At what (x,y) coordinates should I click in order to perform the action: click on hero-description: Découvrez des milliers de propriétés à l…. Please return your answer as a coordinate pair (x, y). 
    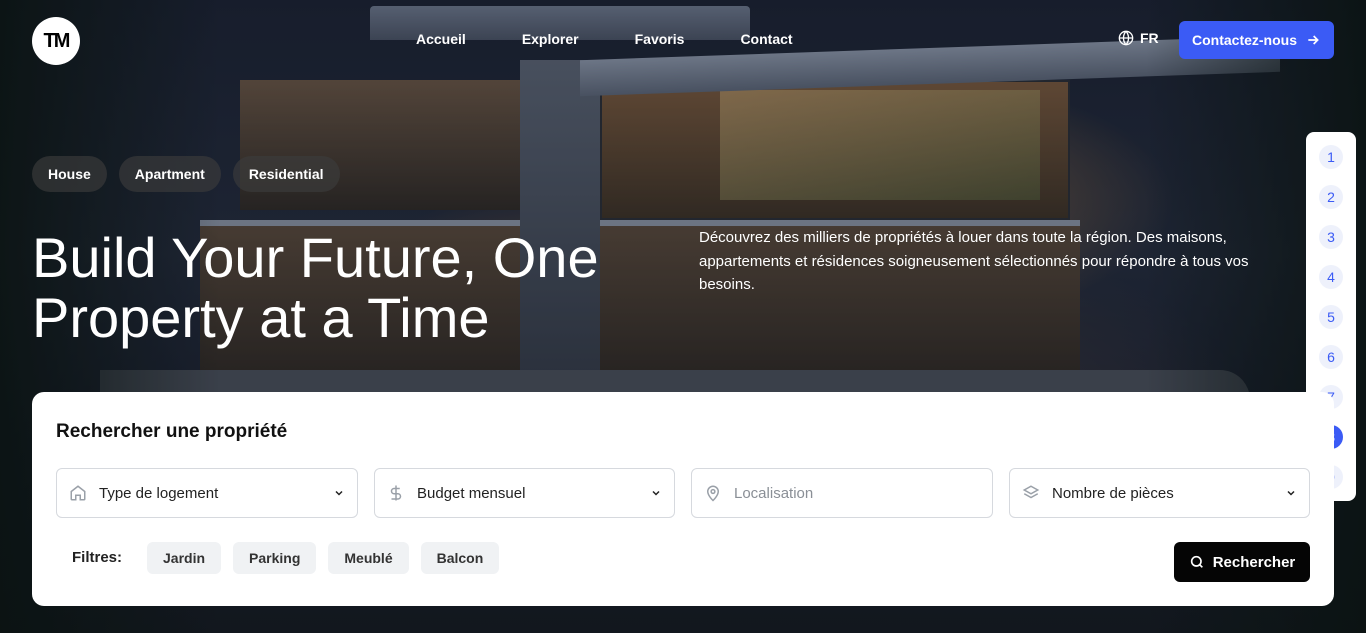
    Looking at the image, I should click on (974, 261).